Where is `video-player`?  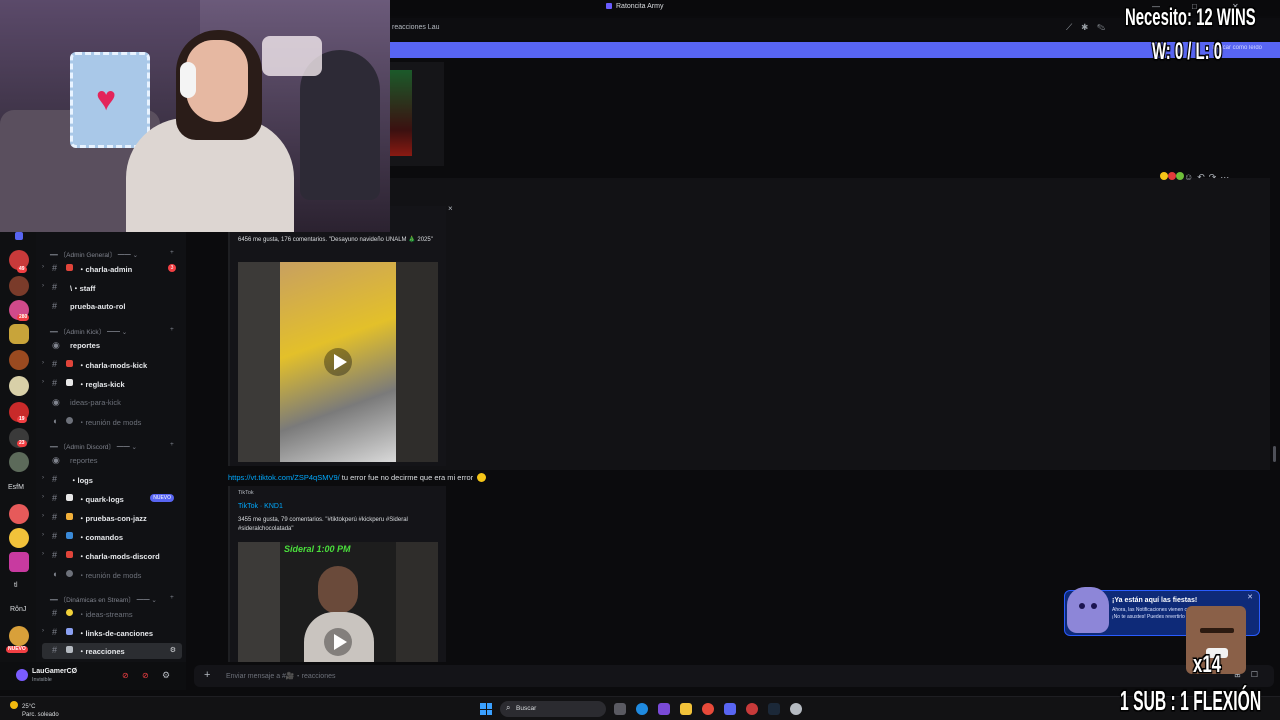
video-player is located at coordinates (338, 362).